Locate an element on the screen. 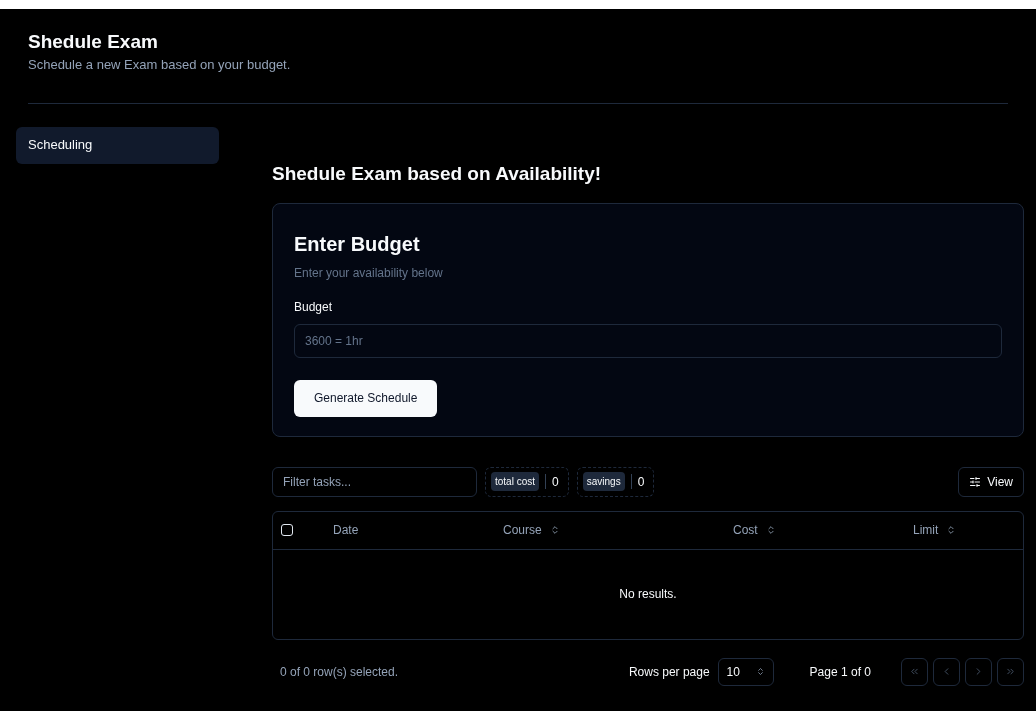  field-label: Budget is located at coordinates (314, 307).